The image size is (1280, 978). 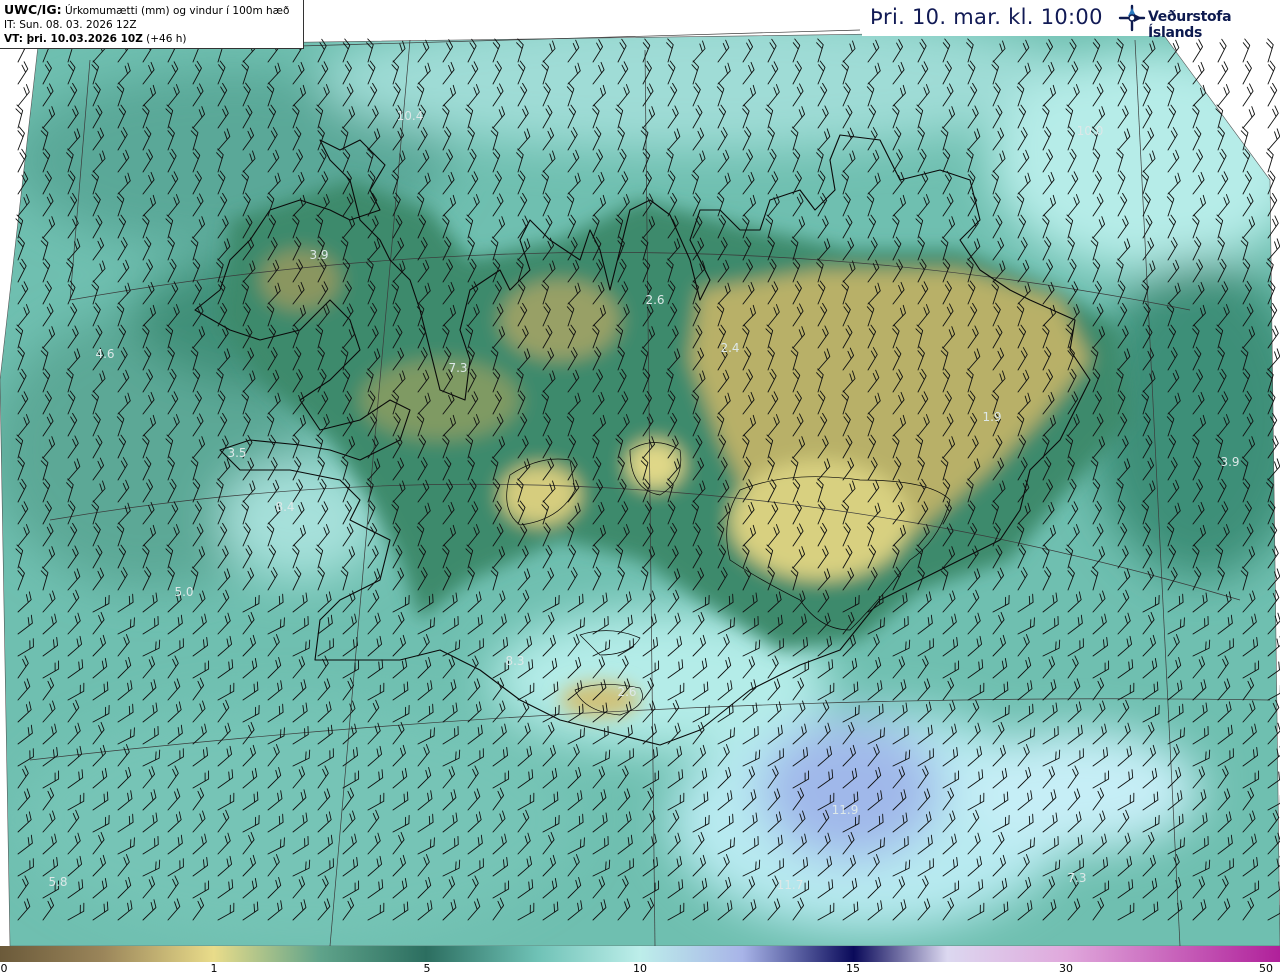 I want to click on value-label: 5.8, so click(x=57, y=882).